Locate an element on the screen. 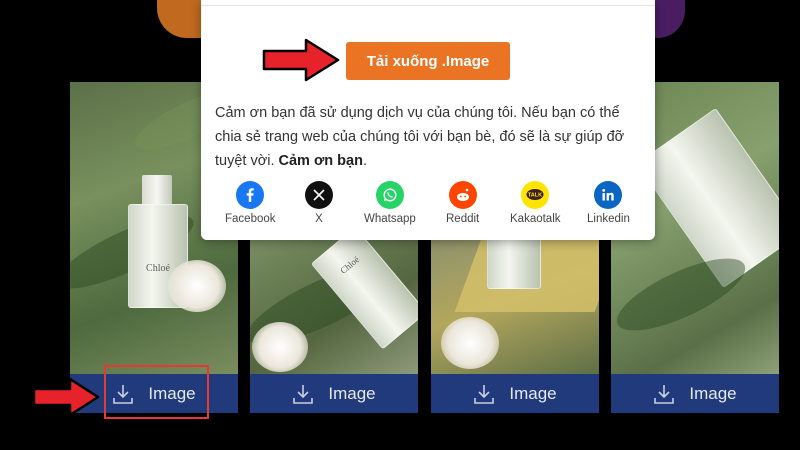  kakaotalk-icon: TALK is located at coordinates (535, 195).